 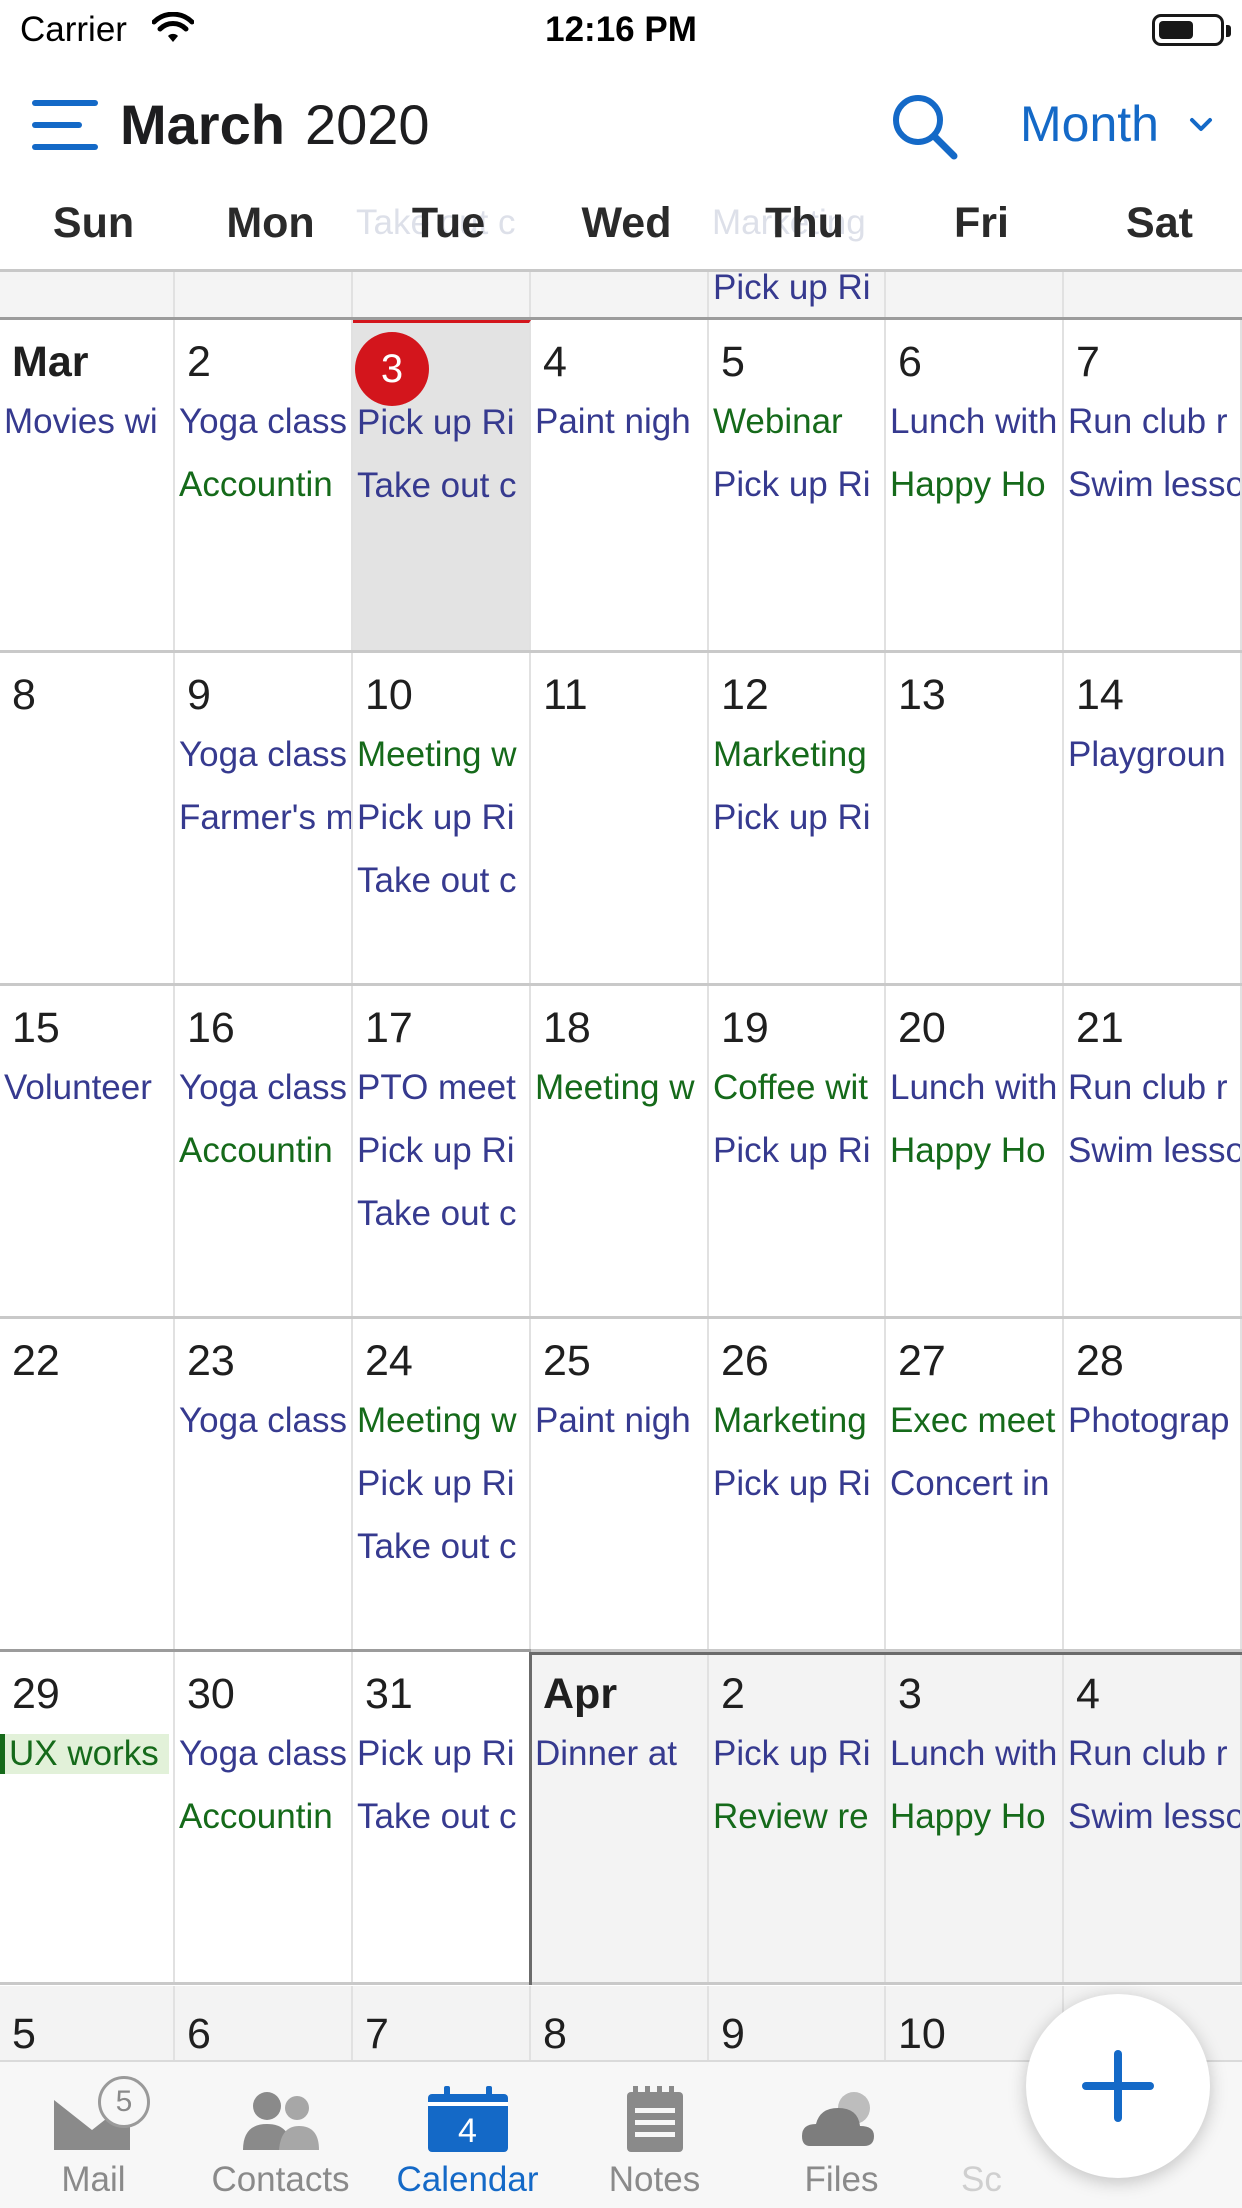 I want to click on chevron-down-icon, so click(x=1201, y=125).